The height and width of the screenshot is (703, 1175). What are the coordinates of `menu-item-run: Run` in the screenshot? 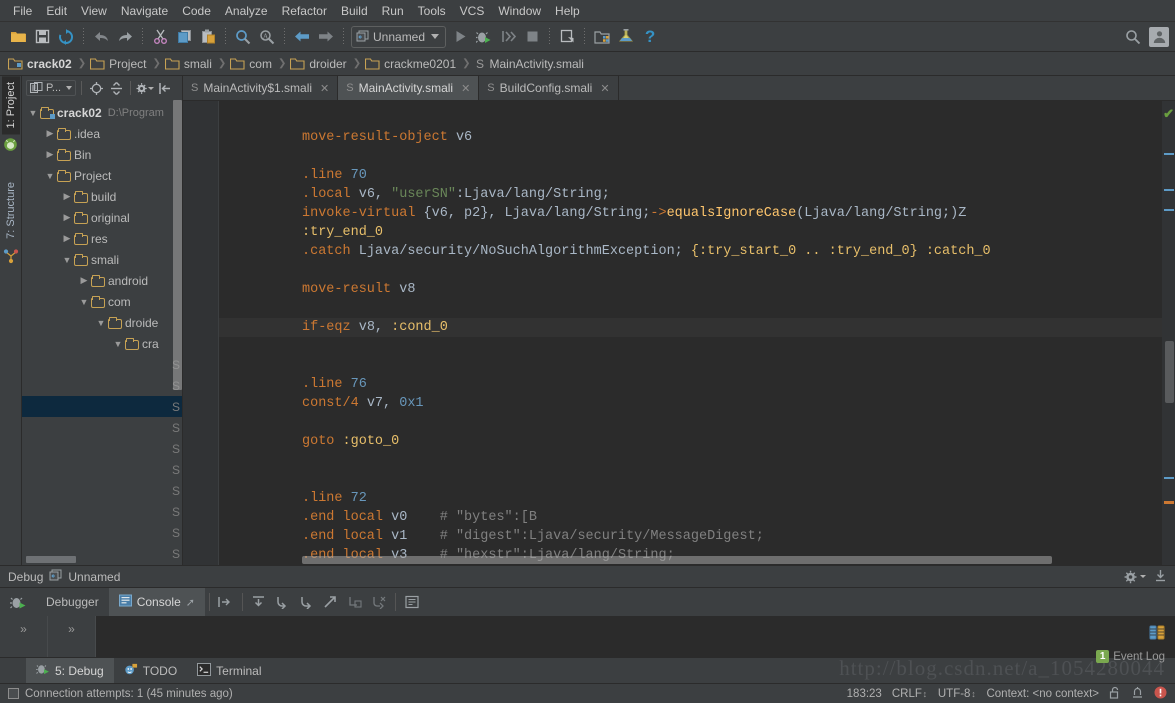 It's located at (393, 11).